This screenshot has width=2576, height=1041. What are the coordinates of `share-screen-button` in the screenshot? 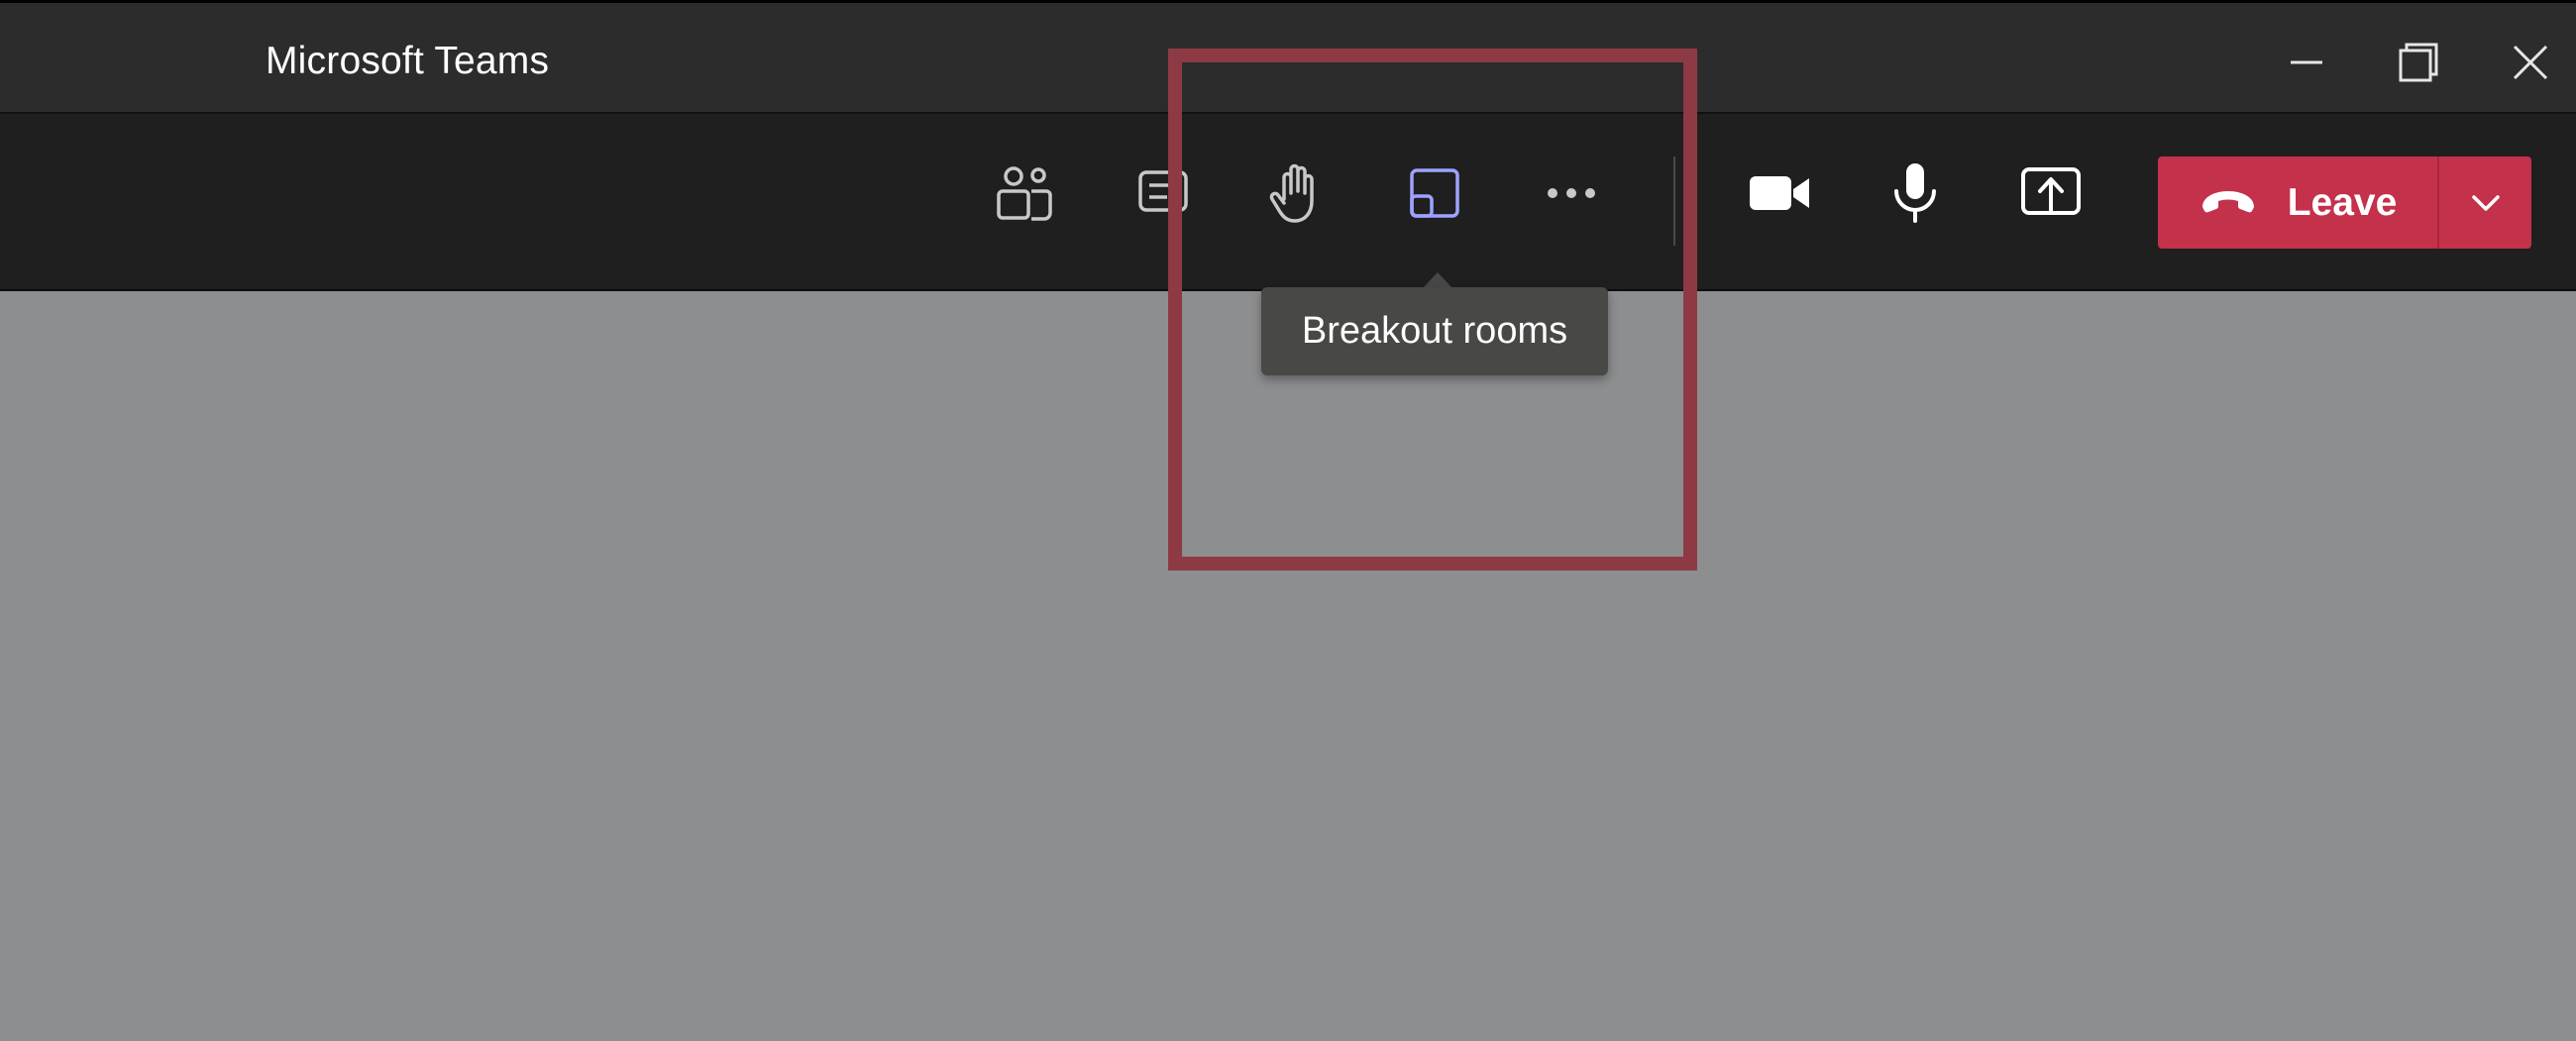 It's located at (2051, 194).